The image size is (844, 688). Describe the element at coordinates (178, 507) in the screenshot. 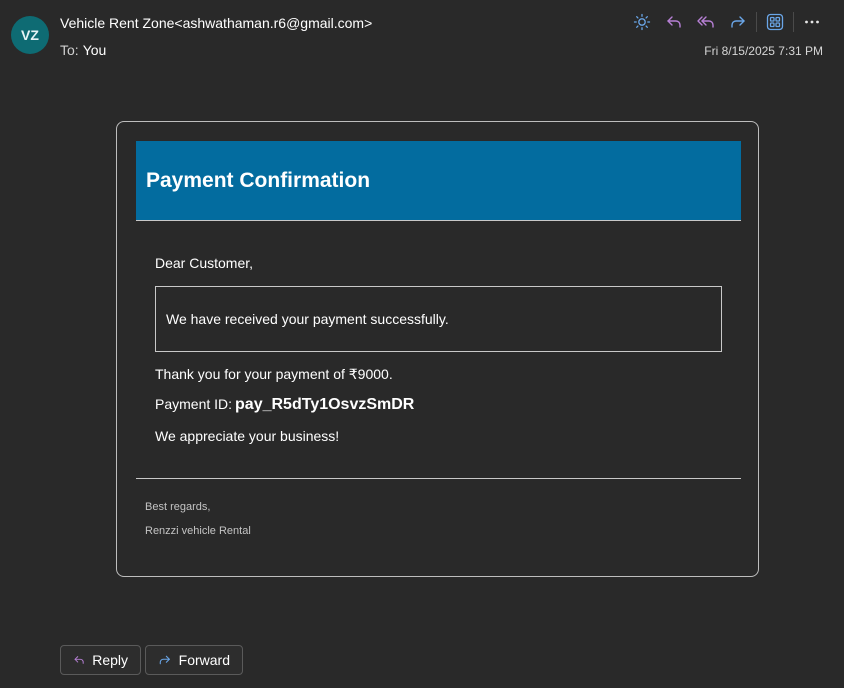

I see `signoff-text: Best regards,` at that location.